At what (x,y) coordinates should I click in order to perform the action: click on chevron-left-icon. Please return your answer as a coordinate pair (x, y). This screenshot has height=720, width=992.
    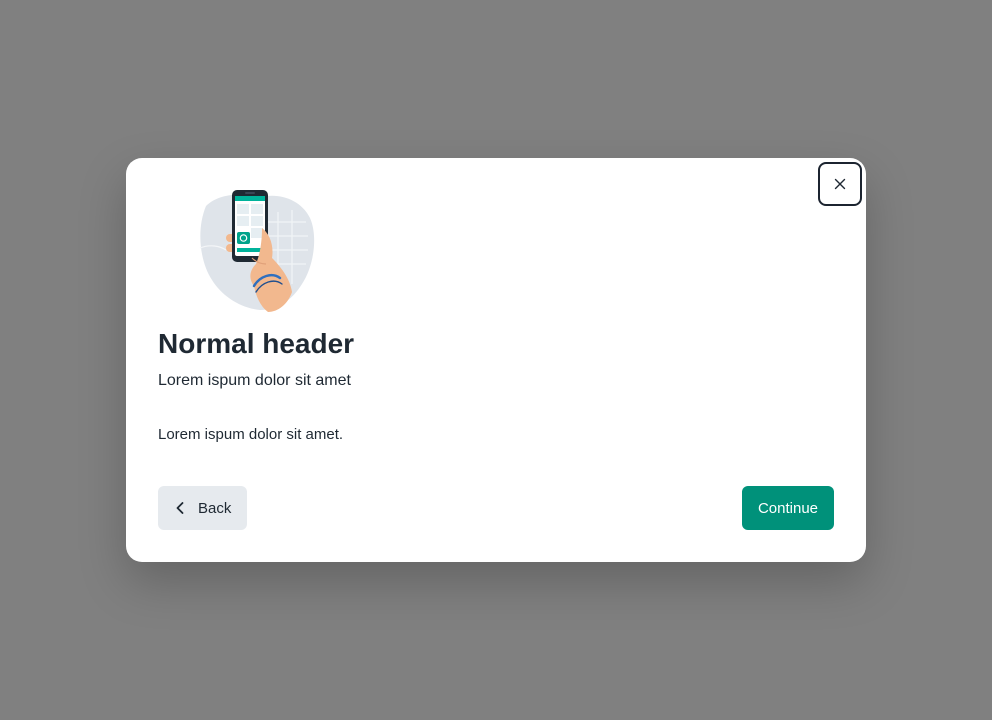
    Looking at the image, I should click on (180, 508).